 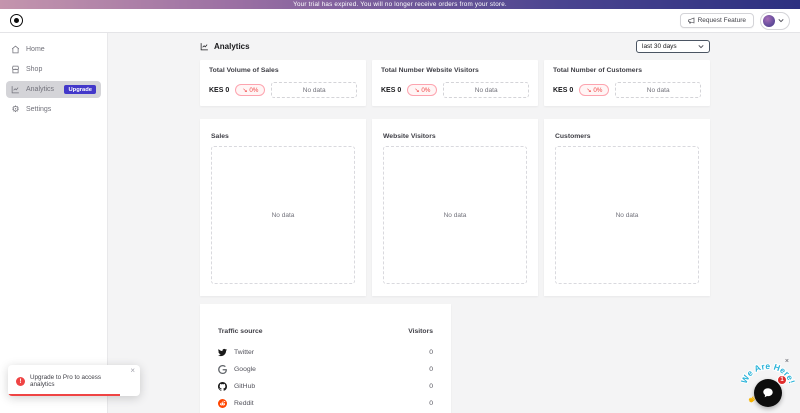 I want to click on request-feature-button: Request Feature, so click(x=716, y=20).